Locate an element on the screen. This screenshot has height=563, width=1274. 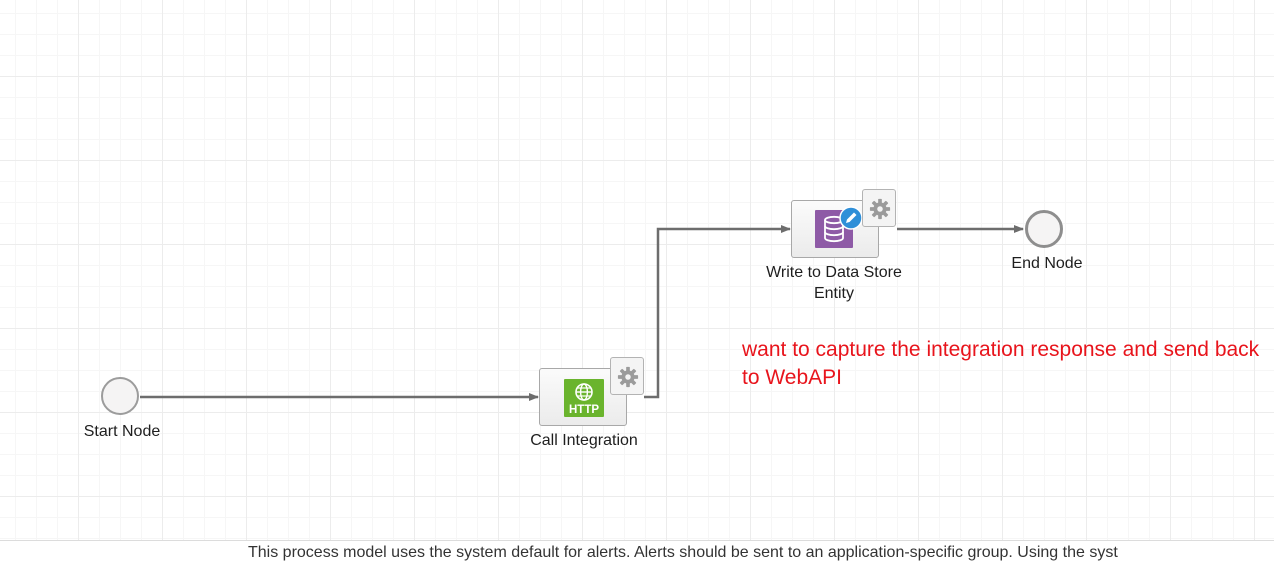
write-datastore-label: Write to Data Store Entity is located at coordinates (834, 283).